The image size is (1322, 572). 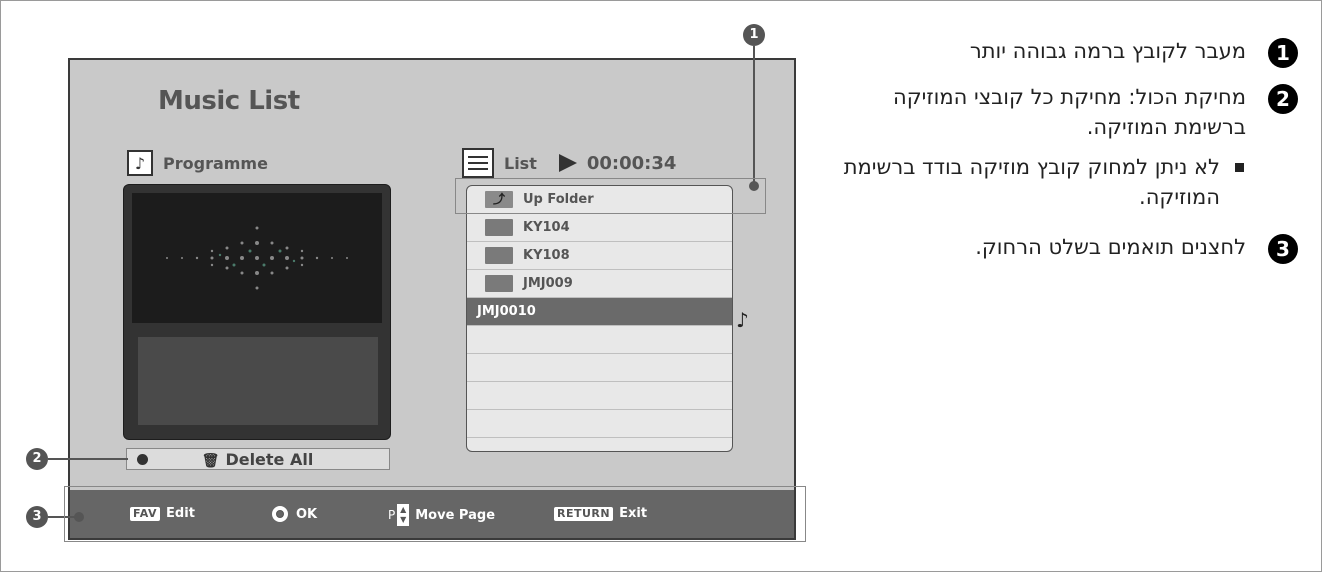 I want to click on note-number-1: 1, so click(x=1283, y=53).